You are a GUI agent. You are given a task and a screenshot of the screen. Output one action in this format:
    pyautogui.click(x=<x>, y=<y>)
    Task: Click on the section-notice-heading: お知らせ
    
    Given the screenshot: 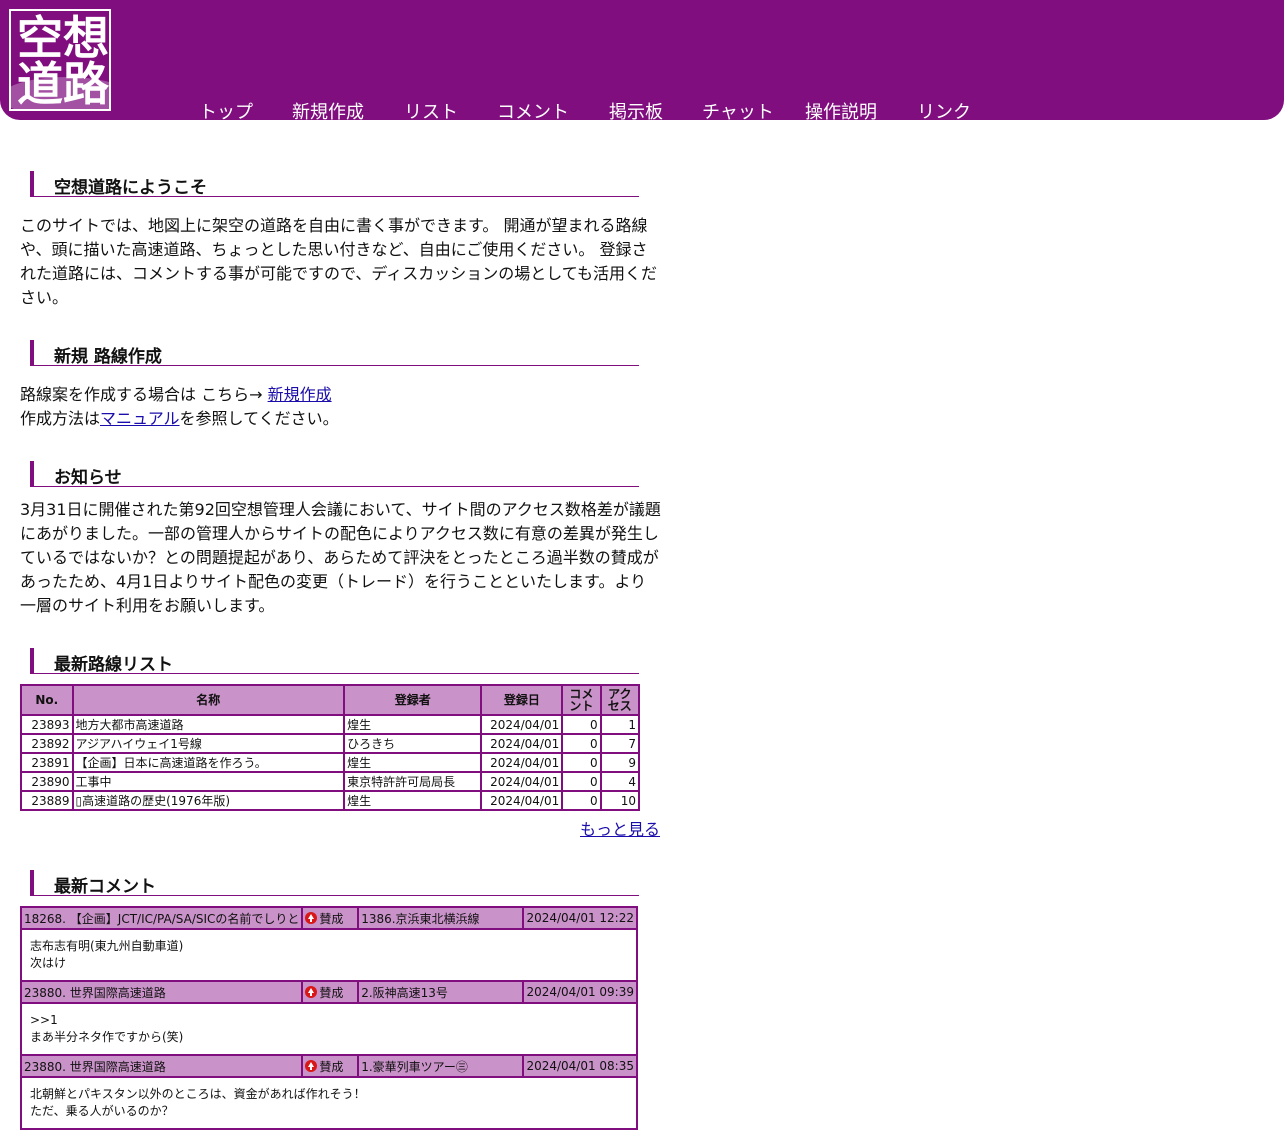 What is the action you would take?
    pyautogui.click(x=334, y=474)
    